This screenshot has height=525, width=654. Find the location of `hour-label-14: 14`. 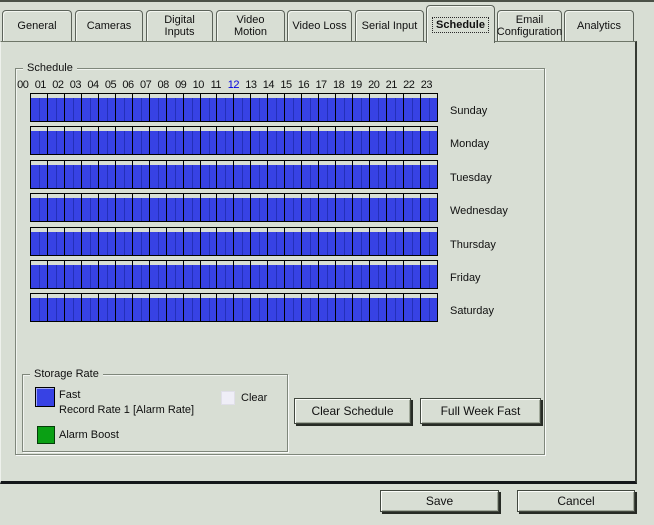

hour-label-14: 14 is located at coordinates (269, 85).